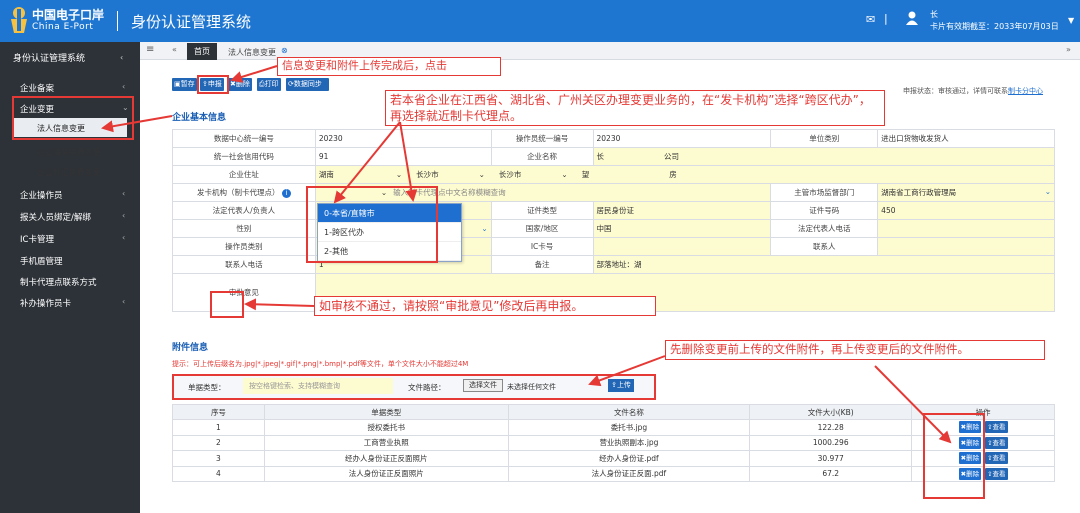  I want to click on tab-next-icon: », so click(1068, 49).